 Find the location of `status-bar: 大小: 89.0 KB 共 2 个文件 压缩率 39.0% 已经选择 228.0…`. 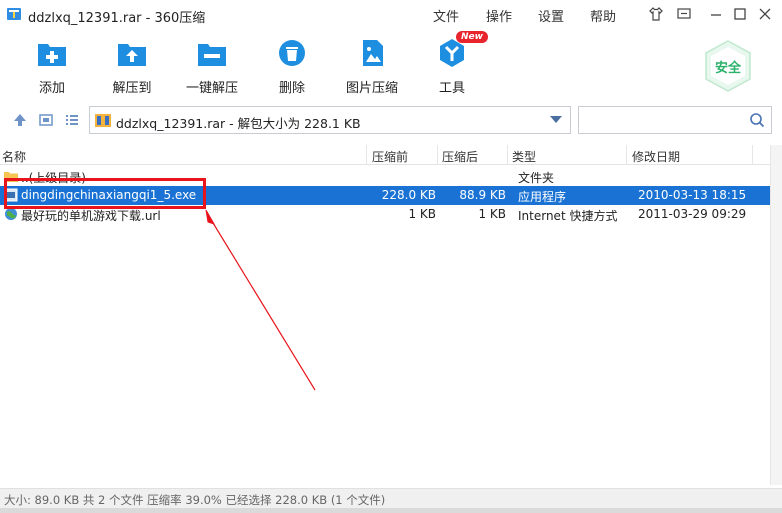

status-bar: 大小: 89.0 KB 共 2 个文件 压缩率 39.0% 已经选择 228.0… is located at coordinates (391, 498).